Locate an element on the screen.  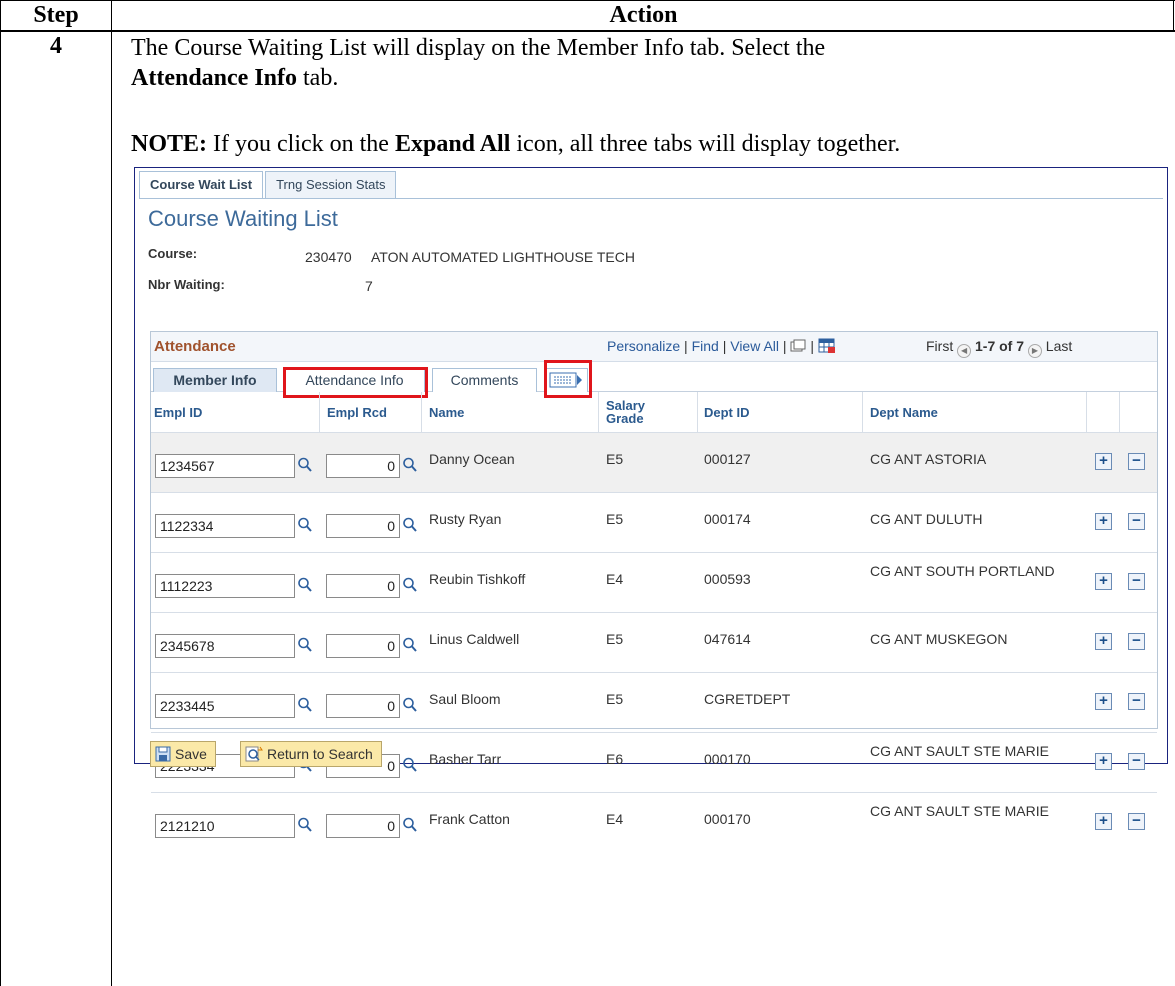
previous-arrow-icon: ◀ is located at coordinates (964, 351).